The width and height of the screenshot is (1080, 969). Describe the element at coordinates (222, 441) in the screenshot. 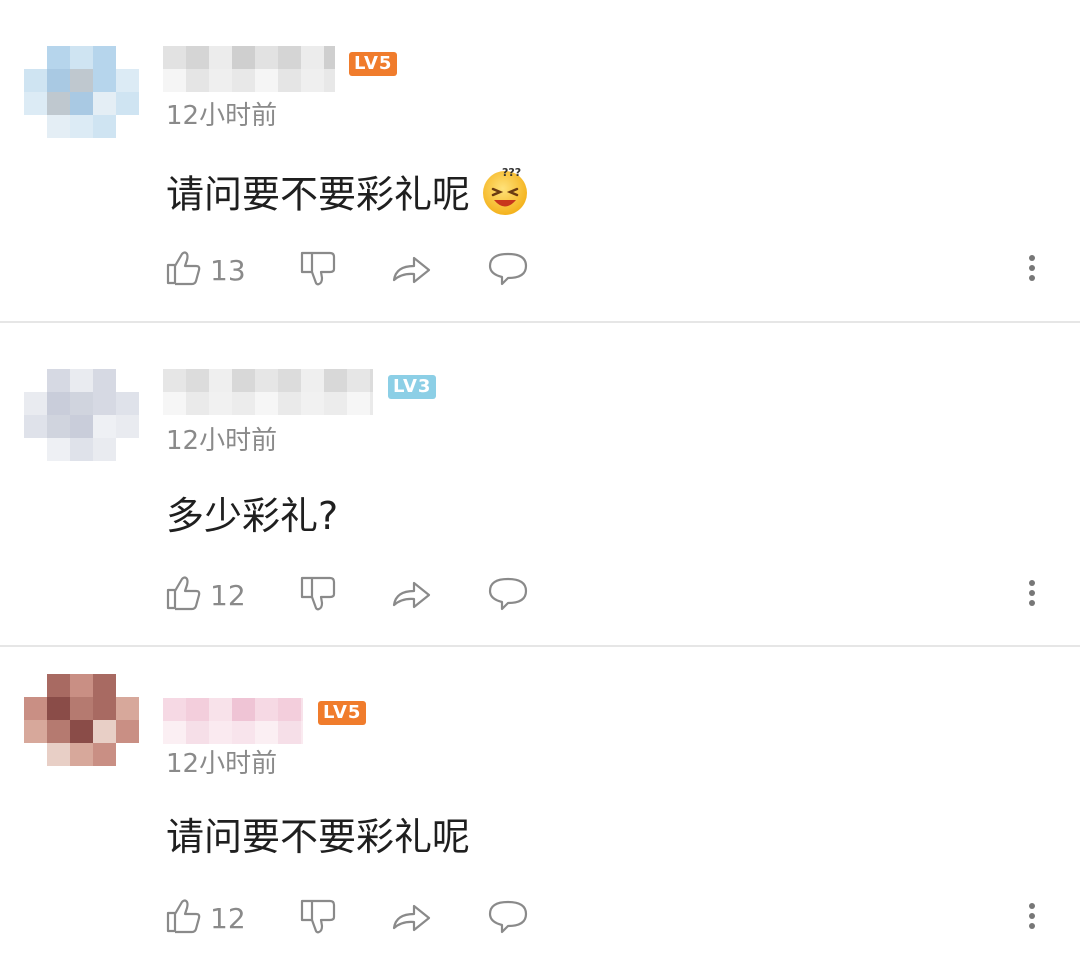

I see `comment-time: 12小时前` at that location.